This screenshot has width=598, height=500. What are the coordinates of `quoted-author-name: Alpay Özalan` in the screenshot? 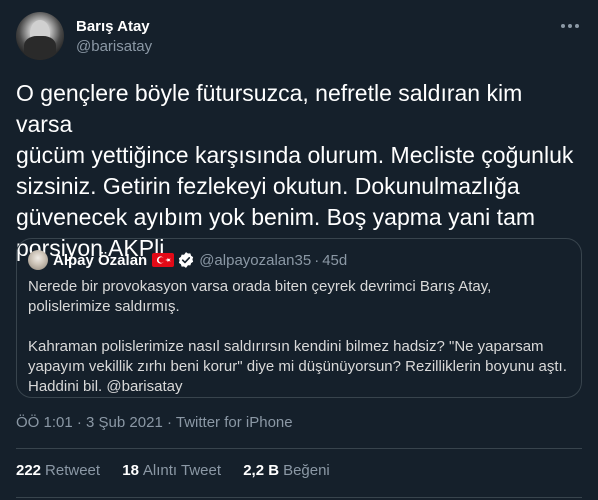 It's located at (100, 260).